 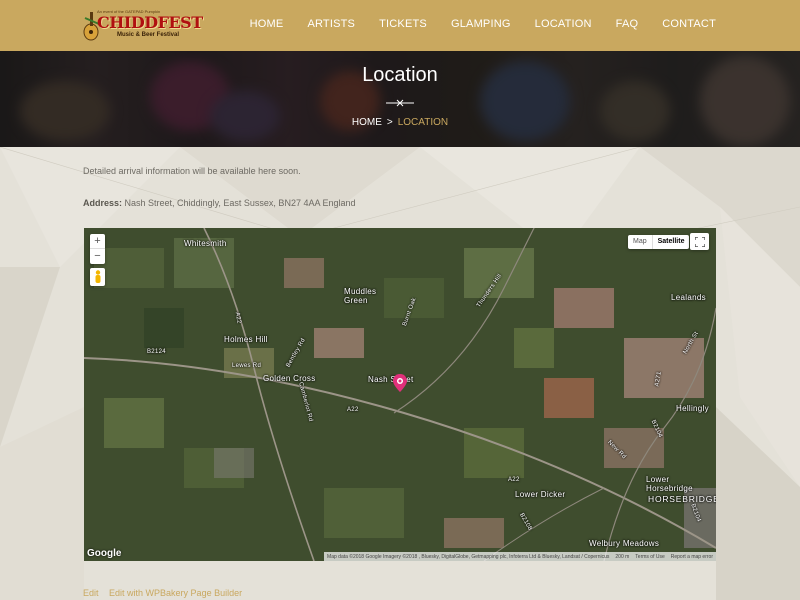 What do you see at coordinates (692, 557) in the screenshot?
I see `report-error-link: Report a map error` at bounding box center [692, 557].